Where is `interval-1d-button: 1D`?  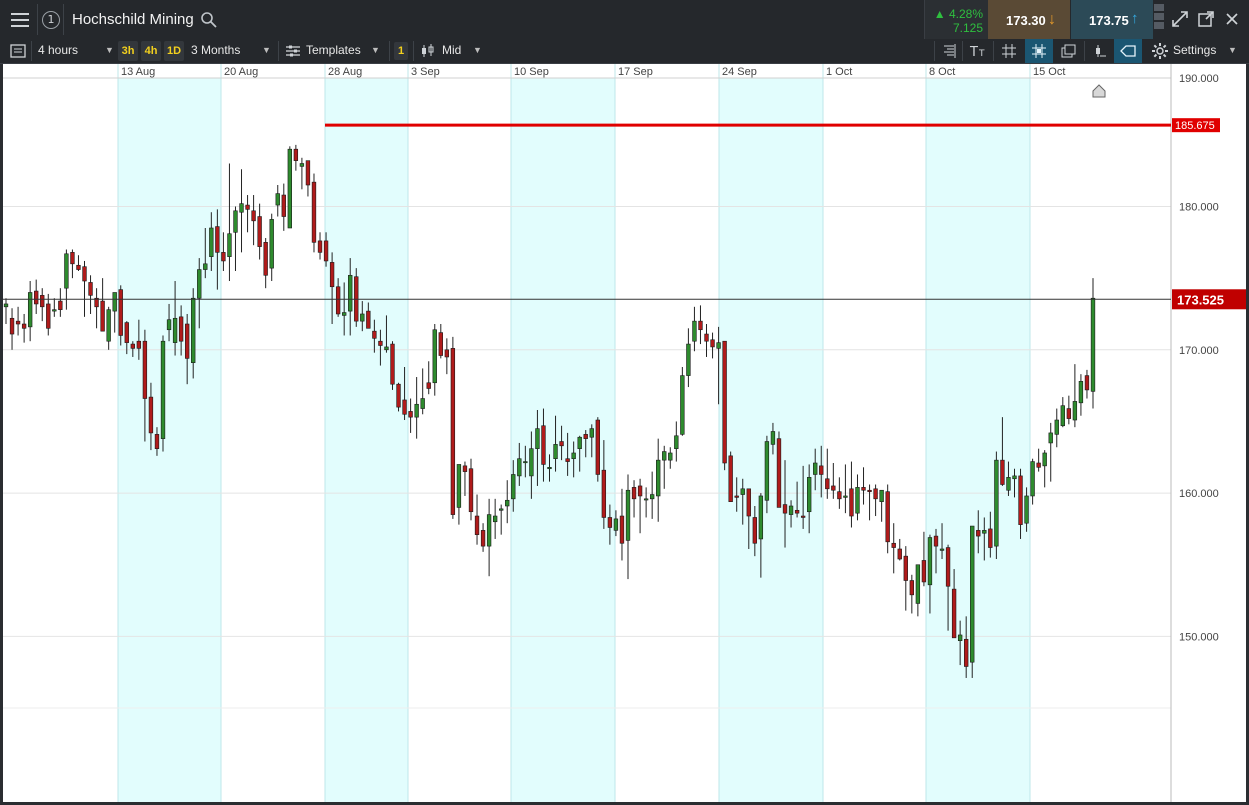 interval-1d-button: 1D is located at coordinates (174, 51).